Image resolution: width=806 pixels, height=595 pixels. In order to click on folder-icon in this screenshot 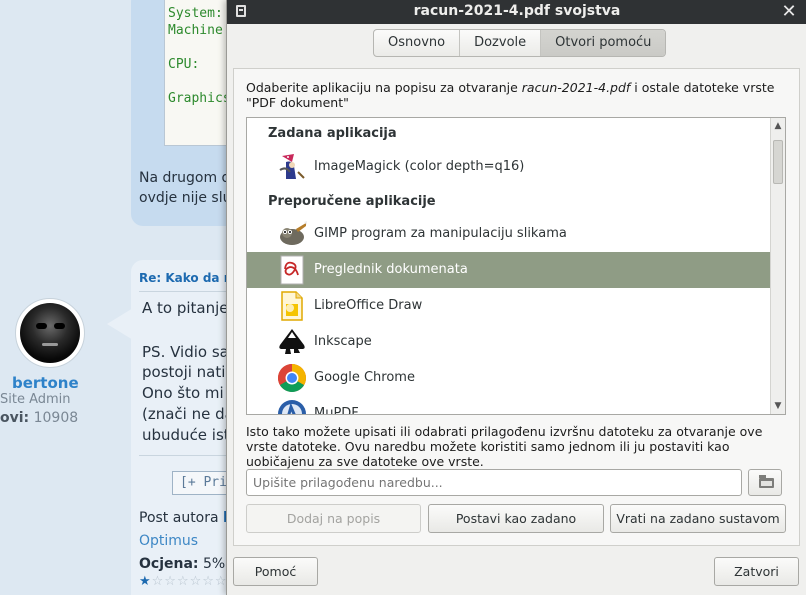, I will do `click(766, 481)`.